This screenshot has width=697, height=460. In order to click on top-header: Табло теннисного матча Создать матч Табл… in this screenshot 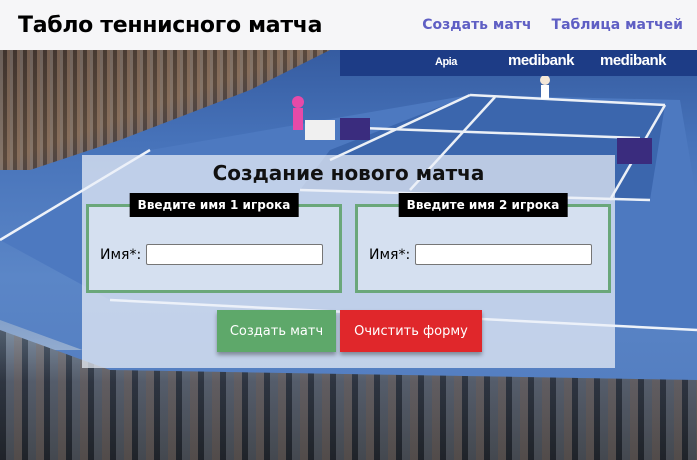, I will do `click(348, 25)`.